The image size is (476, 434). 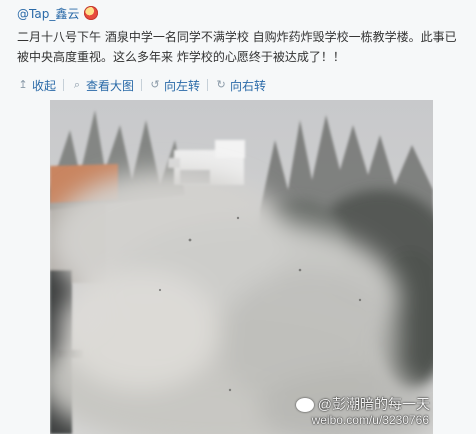 I want to click on watermark-user: @彭潮暗的每一天, so click(x=364, y=403).